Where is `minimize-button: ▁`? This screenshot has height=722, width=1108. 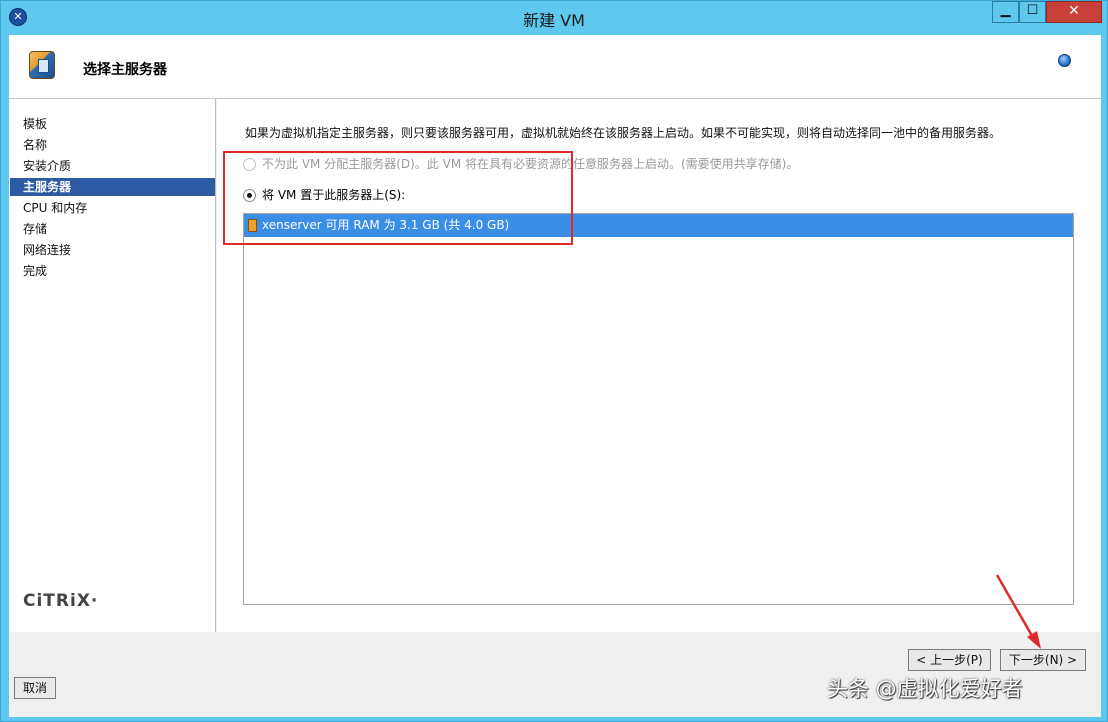
minimize-button: ▁ is located at coordinates (1005, 12).